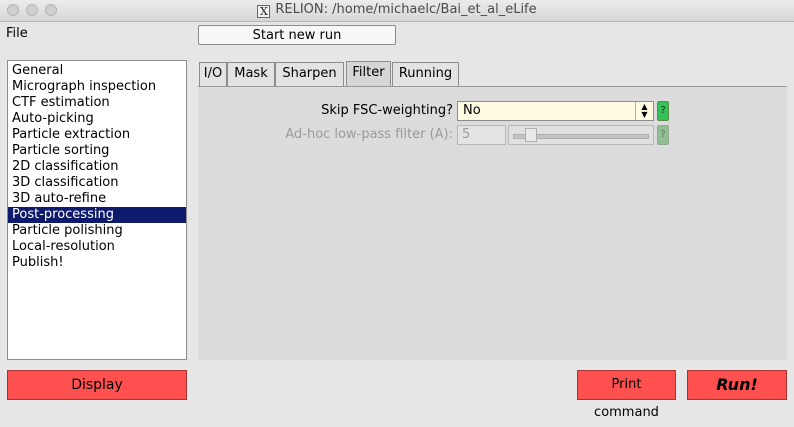 This screenshot has height=427, width=794. What do you see at coordinates (397, 35) in the screenshot?
I see `menubar: File` at bounding box center [397, 35].